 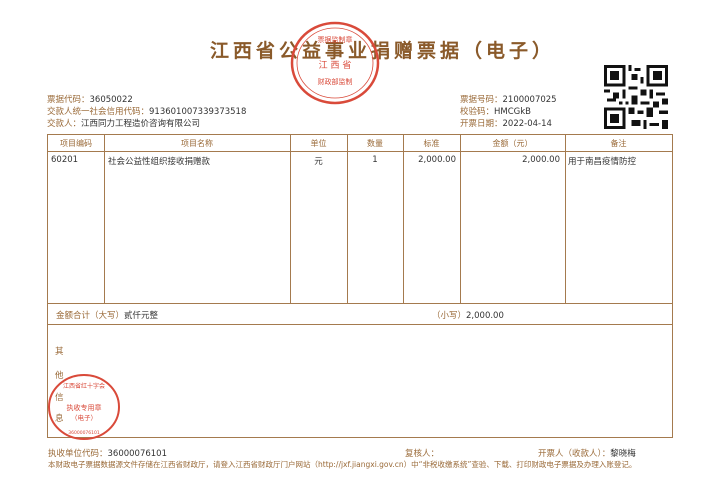 I want to click on other-info-label-1: 其, so click(x=59, y=352).